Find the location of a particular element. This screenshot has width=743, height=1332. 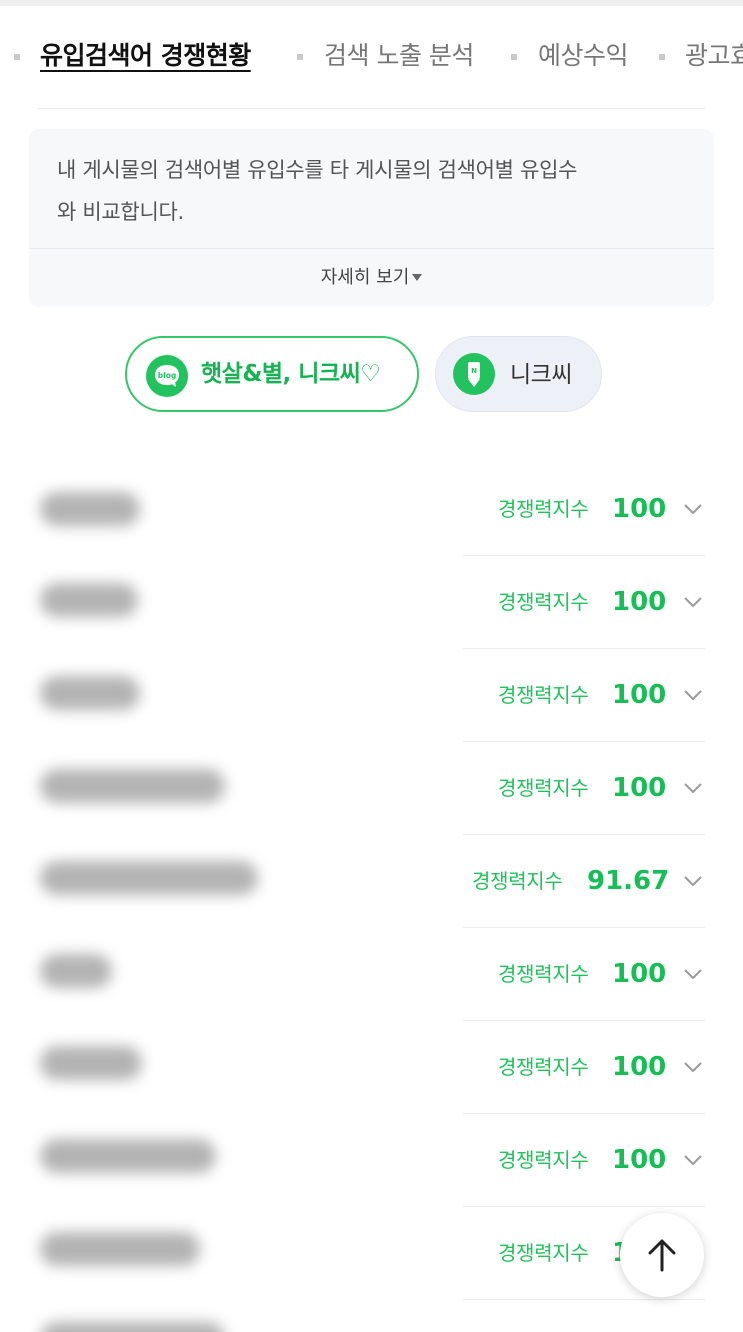

svg-text: N is located at coordinates (474, 371).